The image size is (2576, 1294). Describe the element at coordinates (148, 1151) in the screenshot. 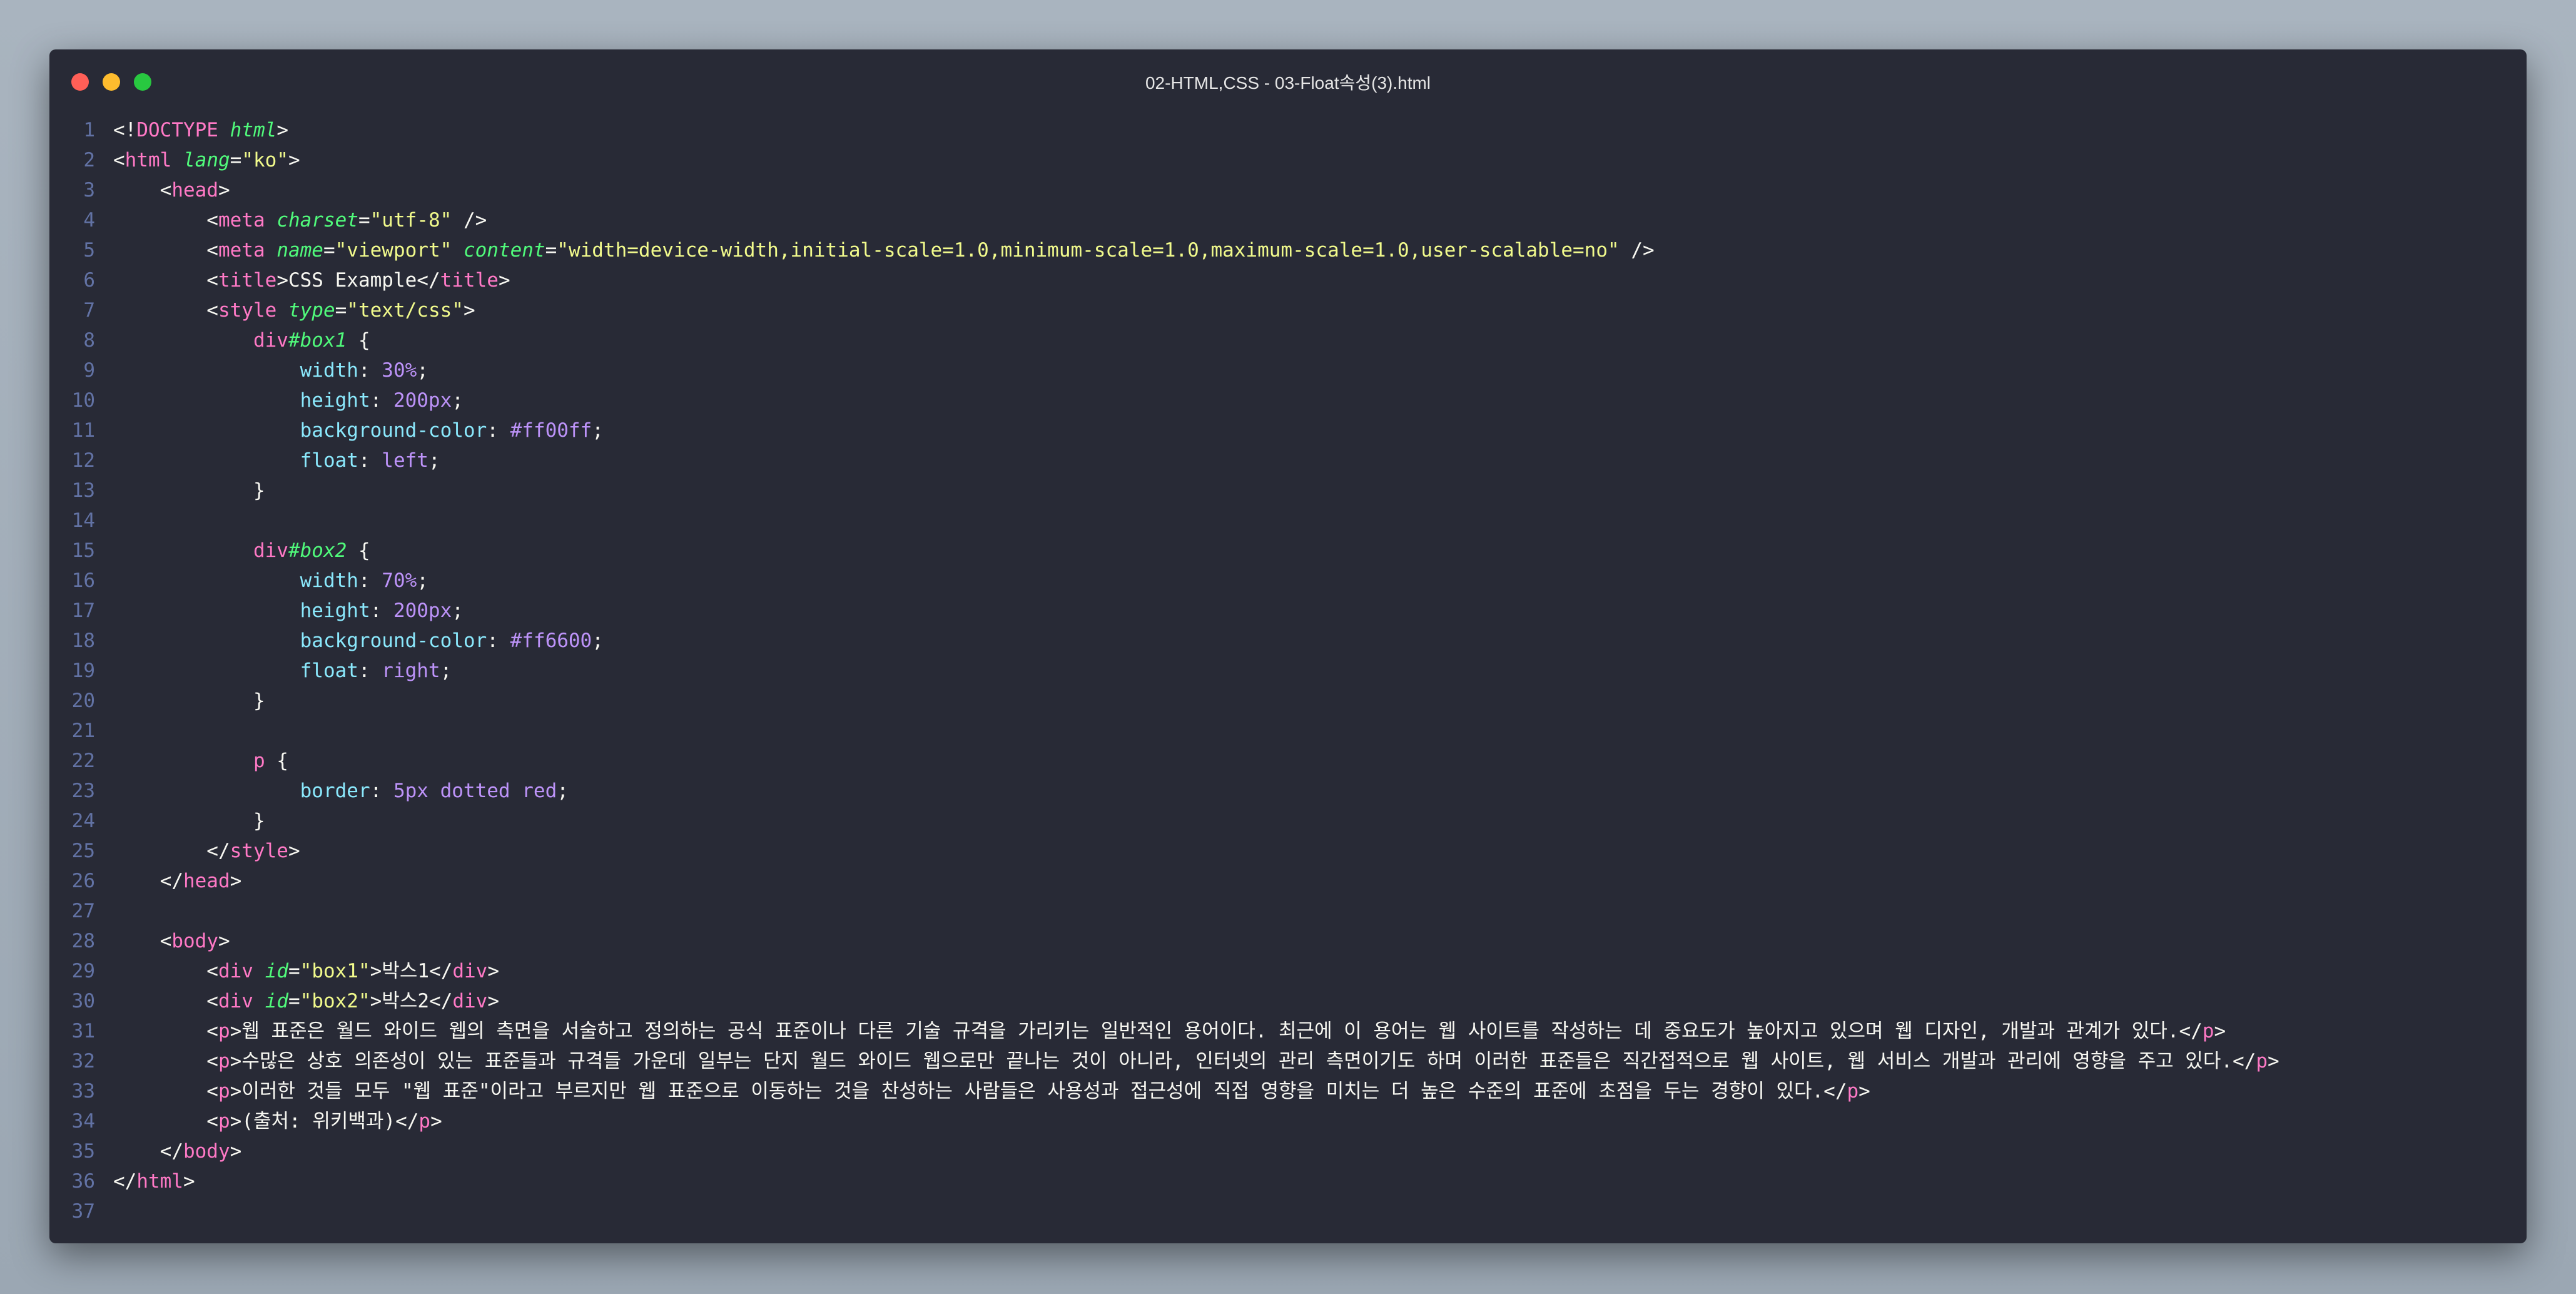

I see `code-token: </` at that location.